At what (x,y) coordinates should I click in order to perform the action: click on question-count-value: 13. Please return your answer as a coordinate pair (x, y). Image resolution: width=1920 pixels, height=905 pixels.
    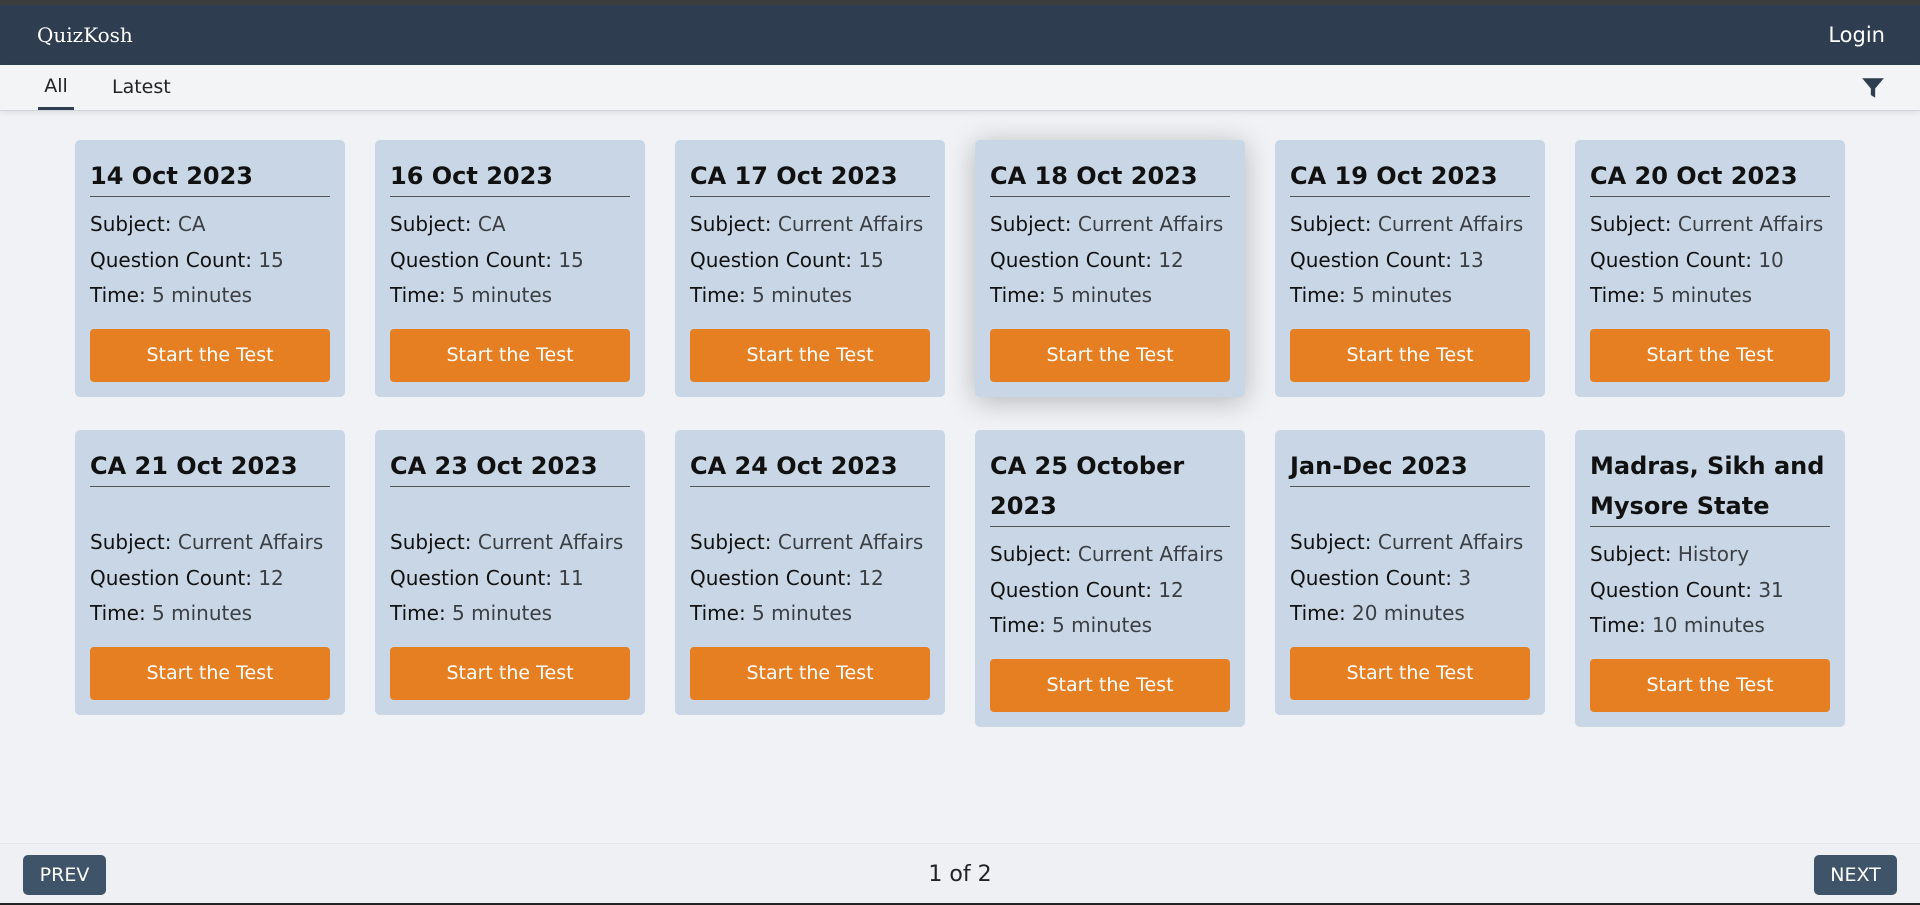
    Looking at the image, I should click on (1471, 259).